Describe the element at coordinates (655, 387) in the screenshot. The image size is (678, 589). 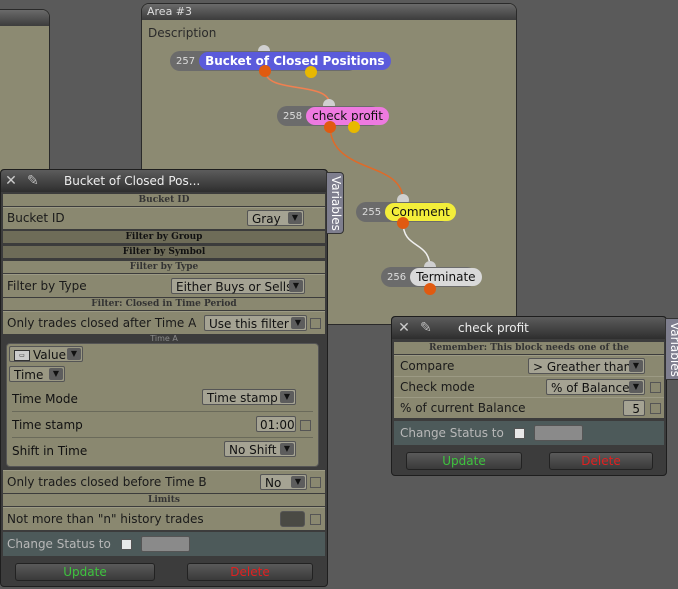
I see `check-mode-checkbox` at that location.